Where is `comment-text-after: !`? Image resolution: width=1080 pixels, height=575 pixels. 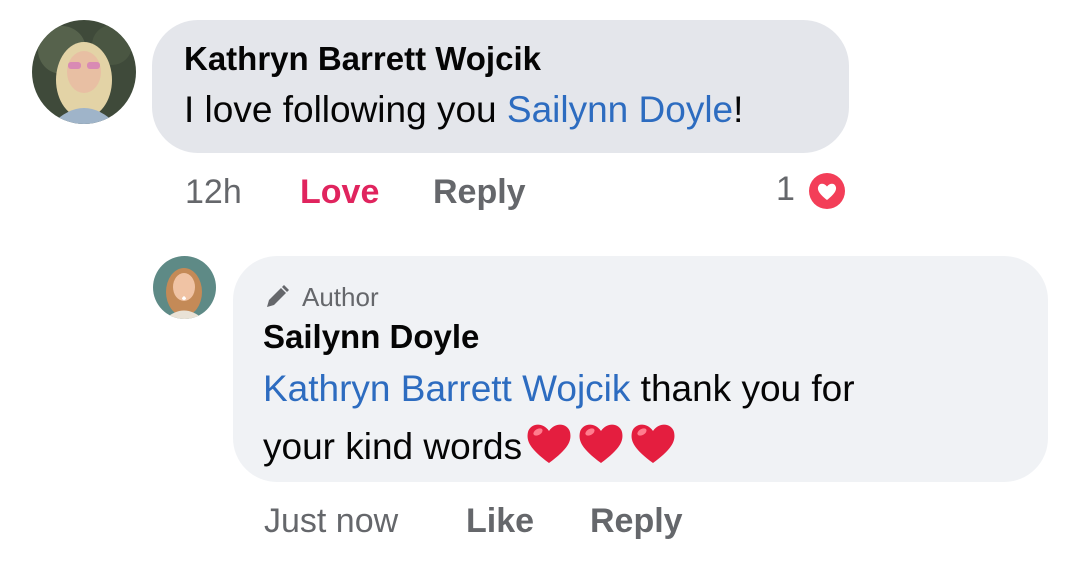 comment-text-after: ! is located at coordinates (738, 109).